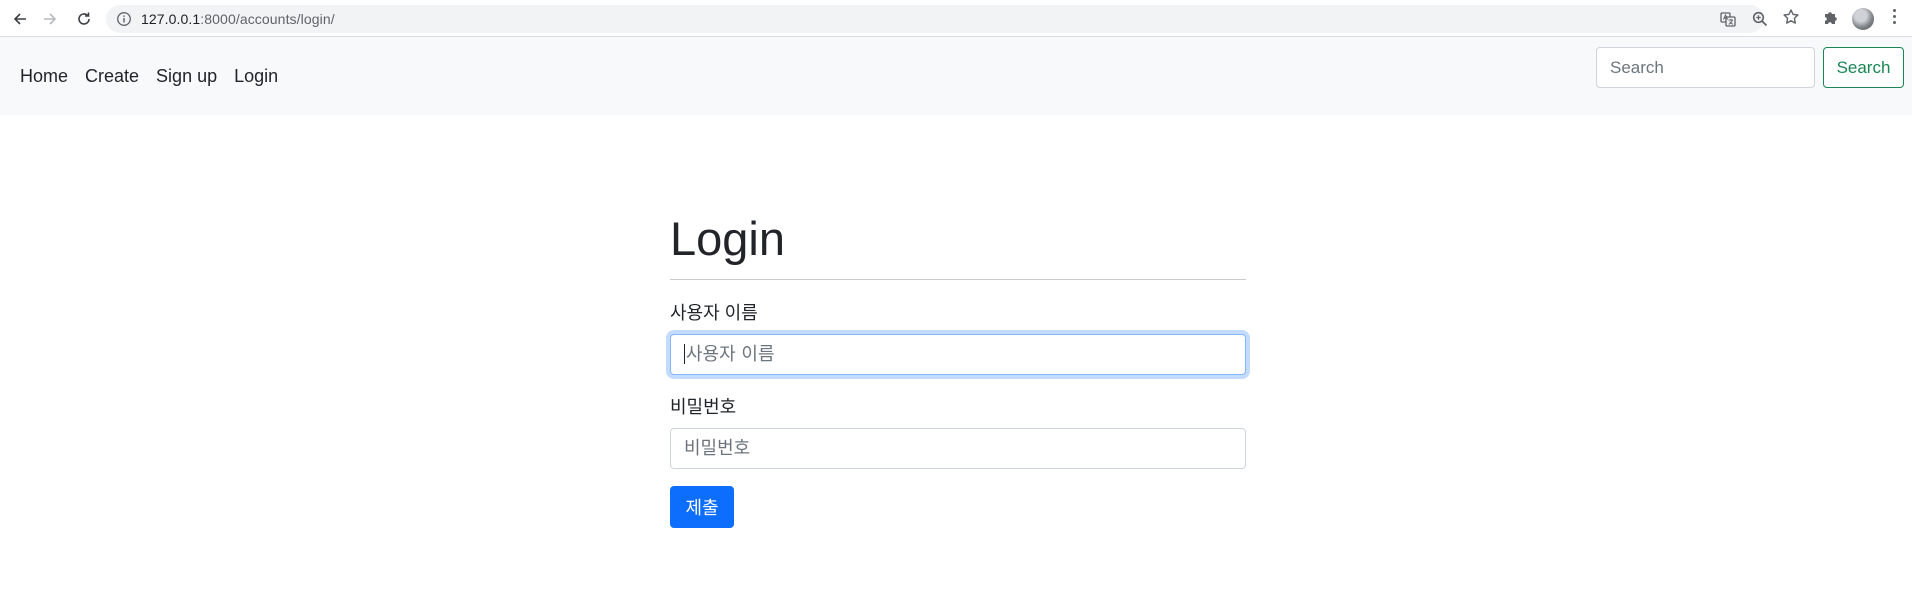  Describe the element at coordinates (1831, 18) in the screenshot. I see `puzzle-icon` at that location.